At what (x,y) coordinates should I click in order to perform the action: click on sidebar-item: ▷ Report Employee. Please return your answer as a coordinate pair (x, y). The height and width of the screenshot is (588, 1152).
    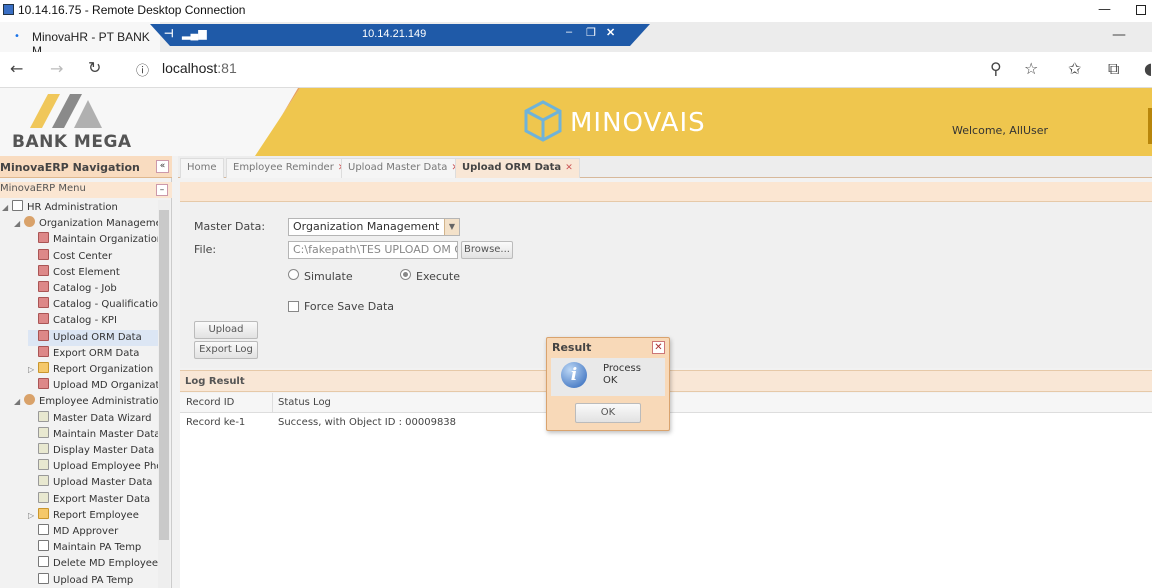
    Looking at the image, I should click on (93, 515).